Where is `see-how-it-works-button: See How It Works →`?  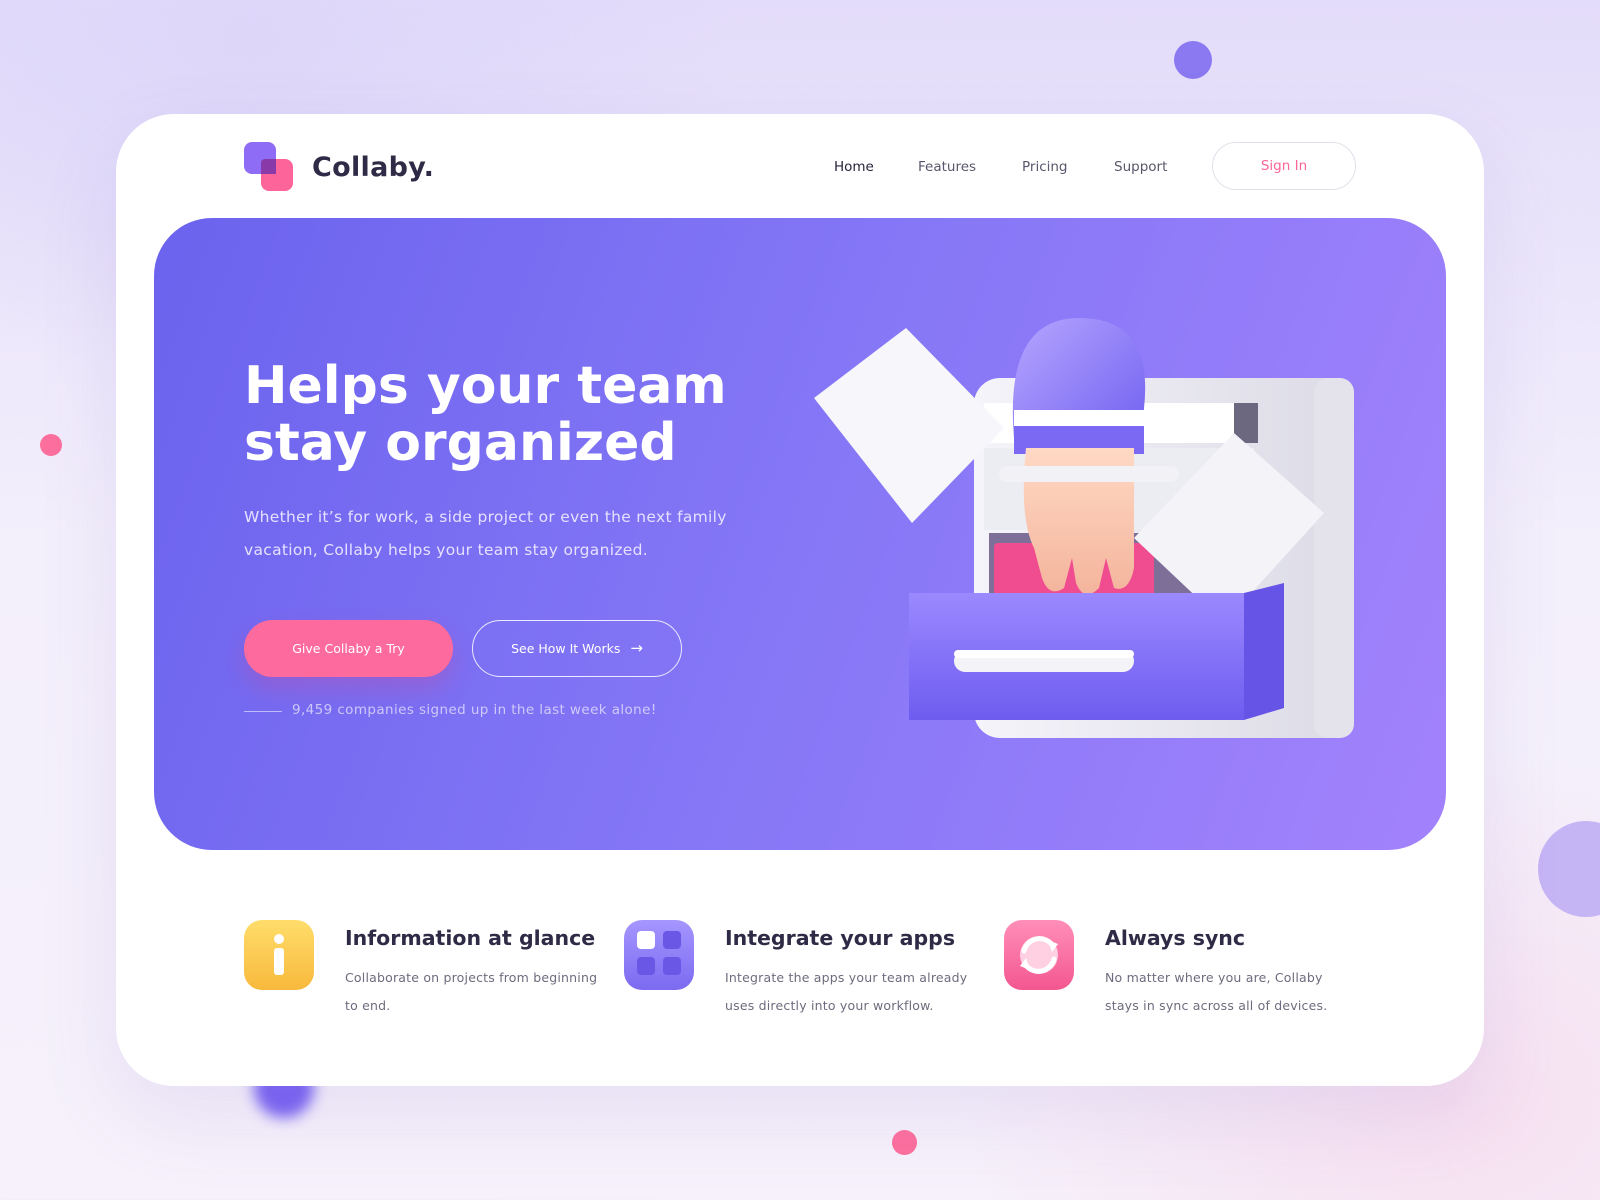
see-how-it-works-button: See How It Works → is located at coordinates (577, 648).